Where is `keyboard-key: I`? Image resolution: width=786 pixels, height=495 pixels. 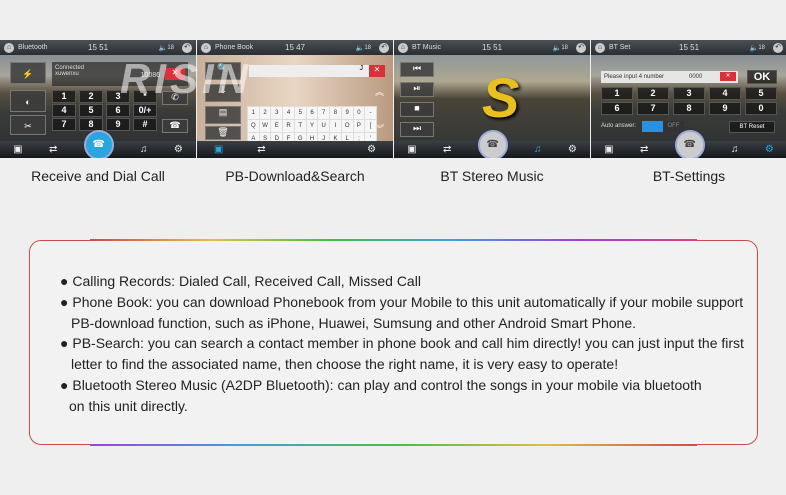 keyboard-key: I is located at coordinates (335, 126).